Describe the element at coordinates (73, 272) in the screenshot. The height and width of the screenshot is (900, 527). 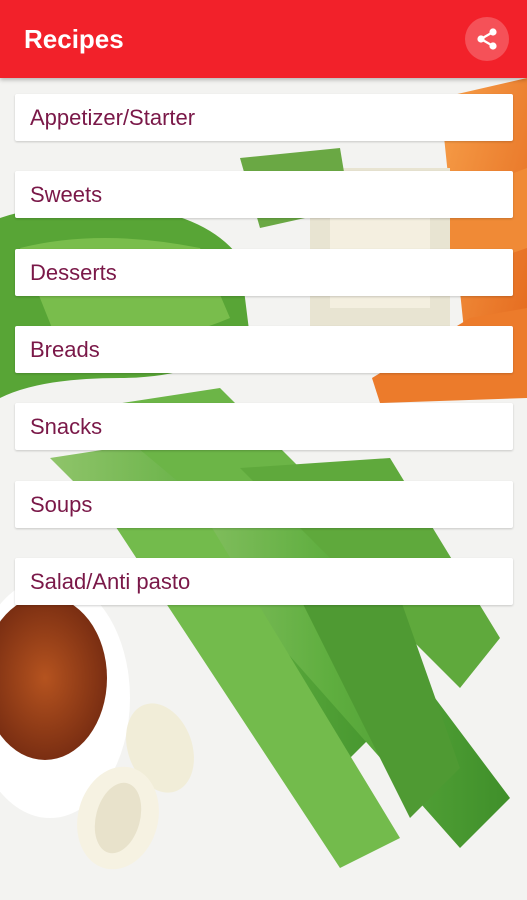
I see `category-label: Desserts` at that location.